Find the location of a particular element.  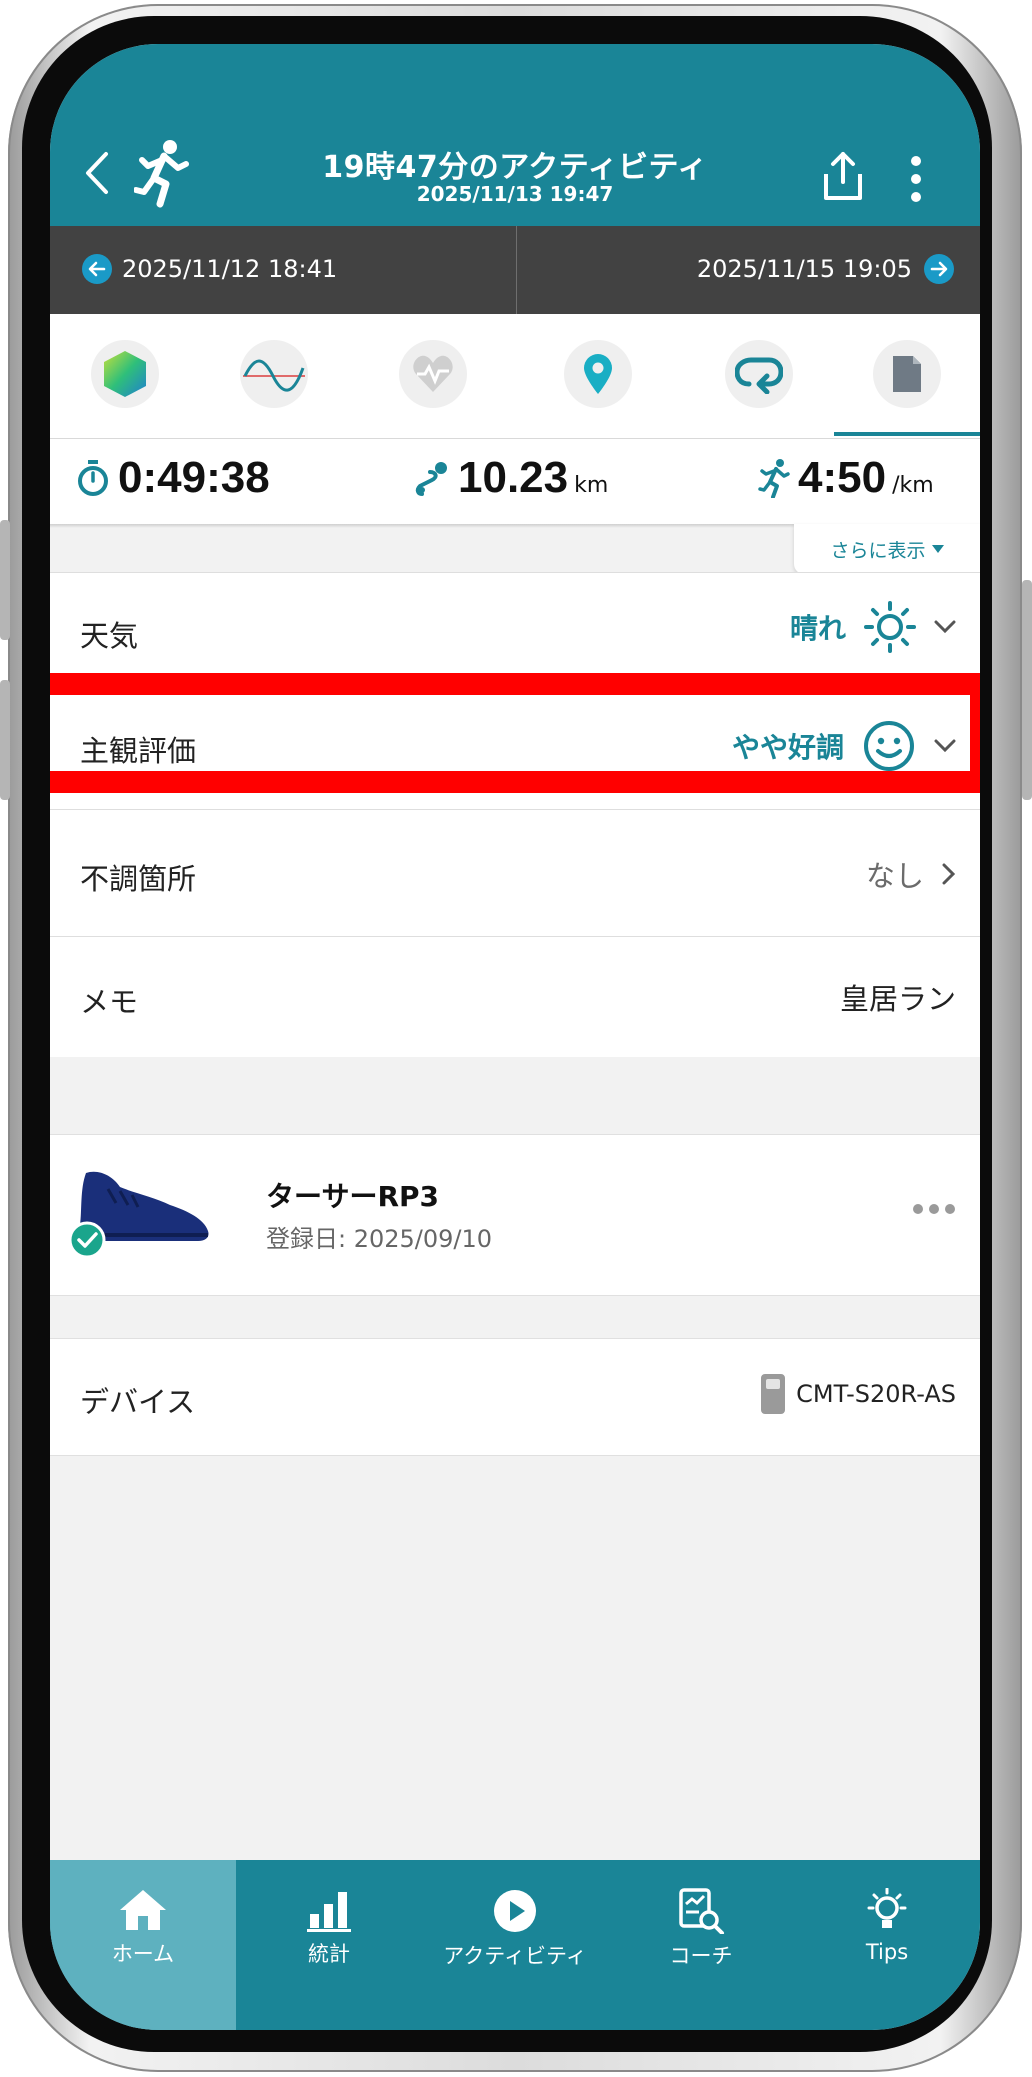

summary-stats: 0:49:38 10.23 km 4:50 /km is located at coordinates (515, 481).